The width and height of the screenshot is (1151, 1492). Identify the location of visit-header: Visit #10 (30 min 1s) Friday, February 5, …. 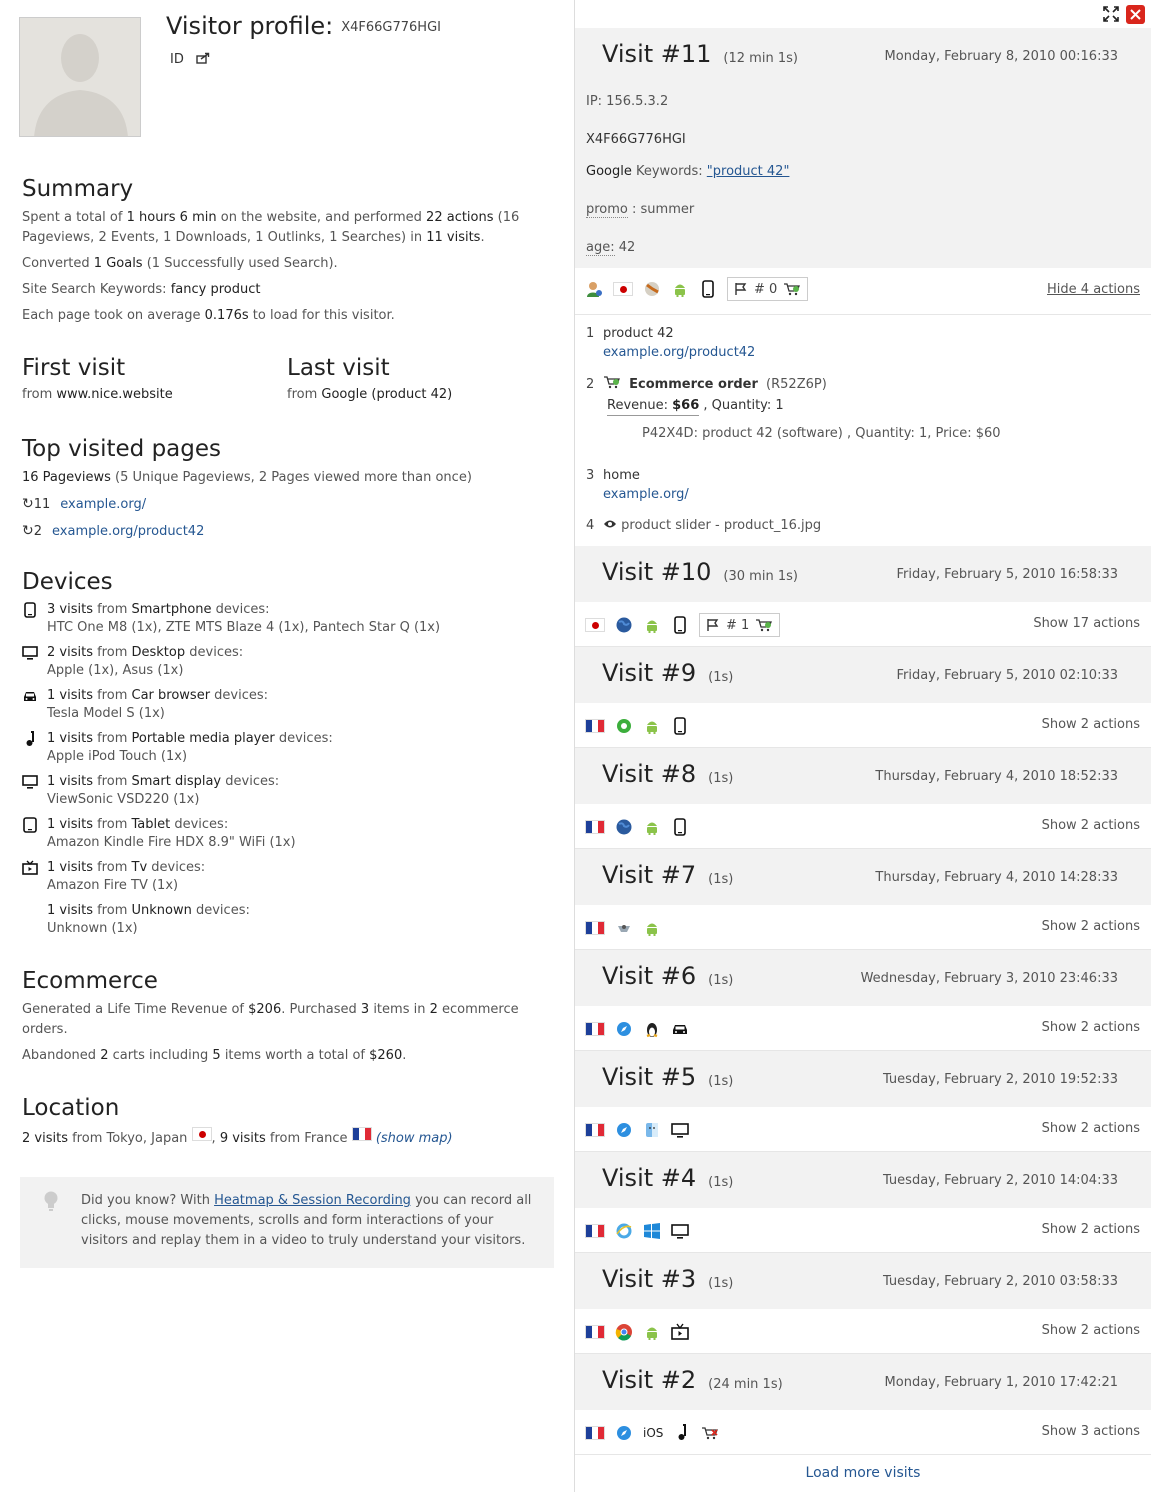
(863, 574).